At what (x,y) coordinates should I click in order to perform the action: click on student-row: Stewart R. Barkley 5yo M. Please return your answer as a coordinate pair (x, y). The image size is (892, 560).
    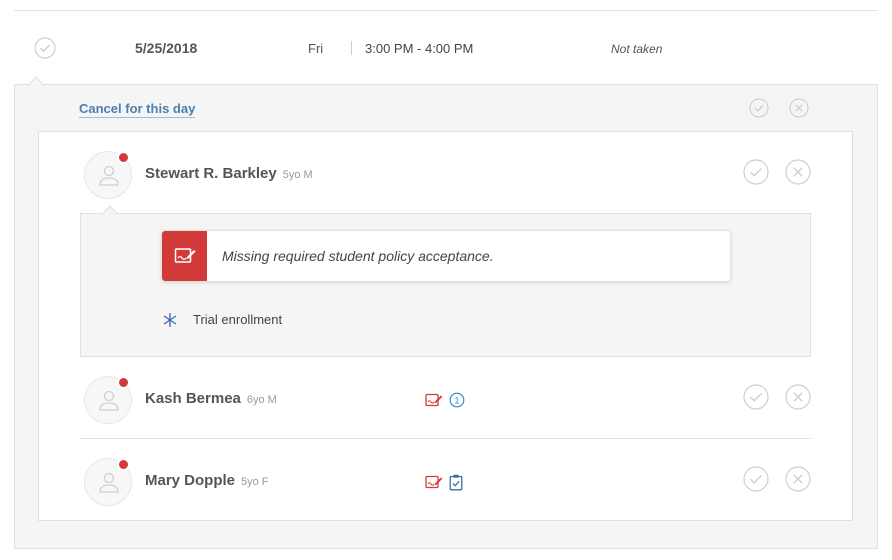
    Looking at the image, I should click on (449, 175).